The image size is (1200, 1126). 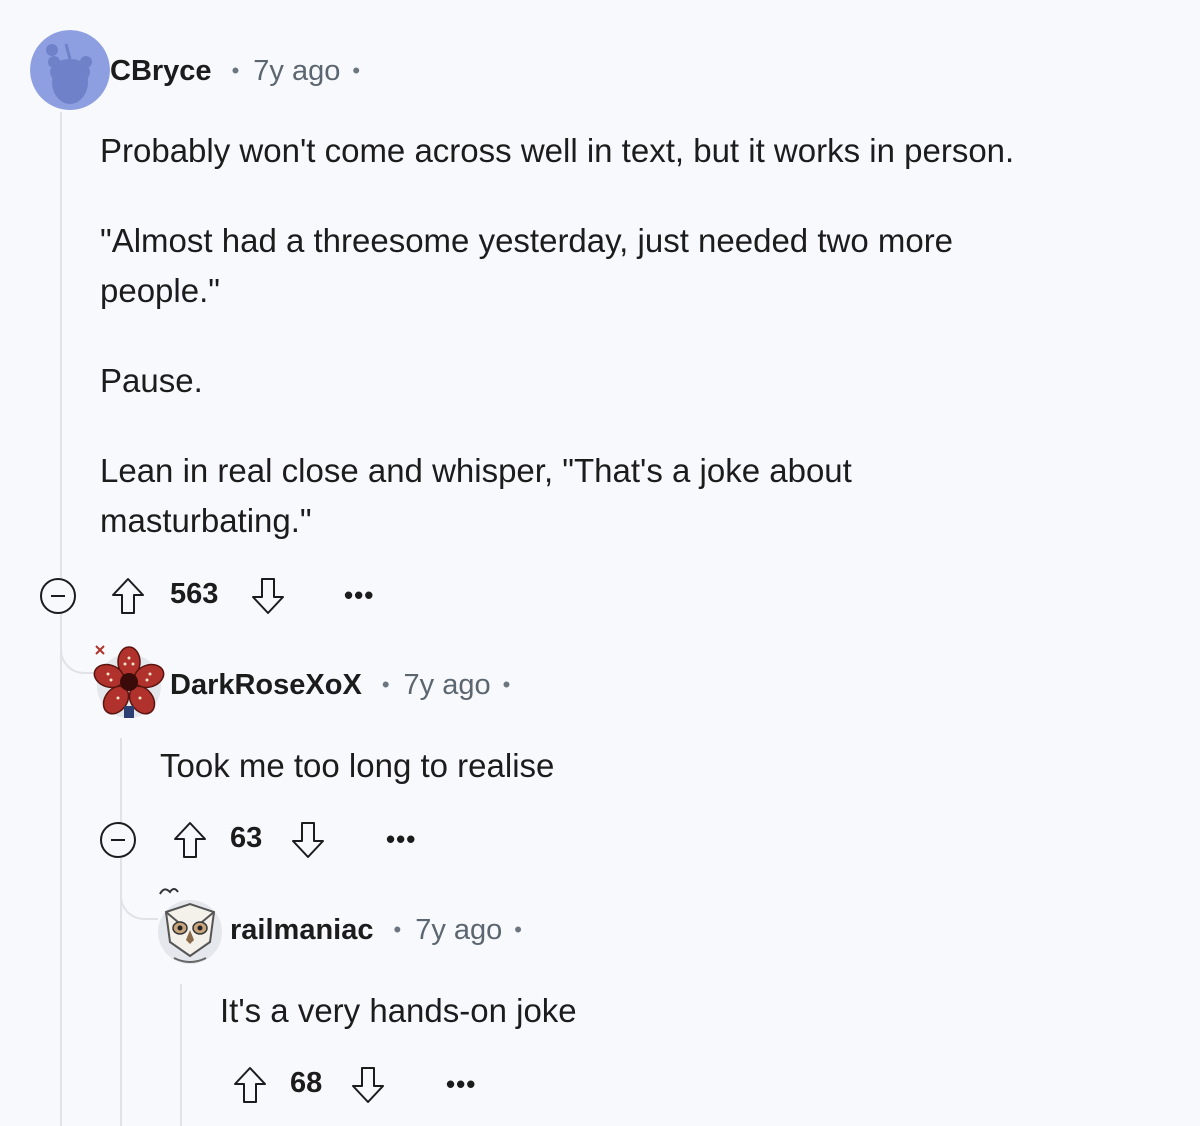 What do you see at coordinates (357, 765) in the screenshot?
I see `comment-paragraph: Took me too long to realise` at bounding box center [357, 765].